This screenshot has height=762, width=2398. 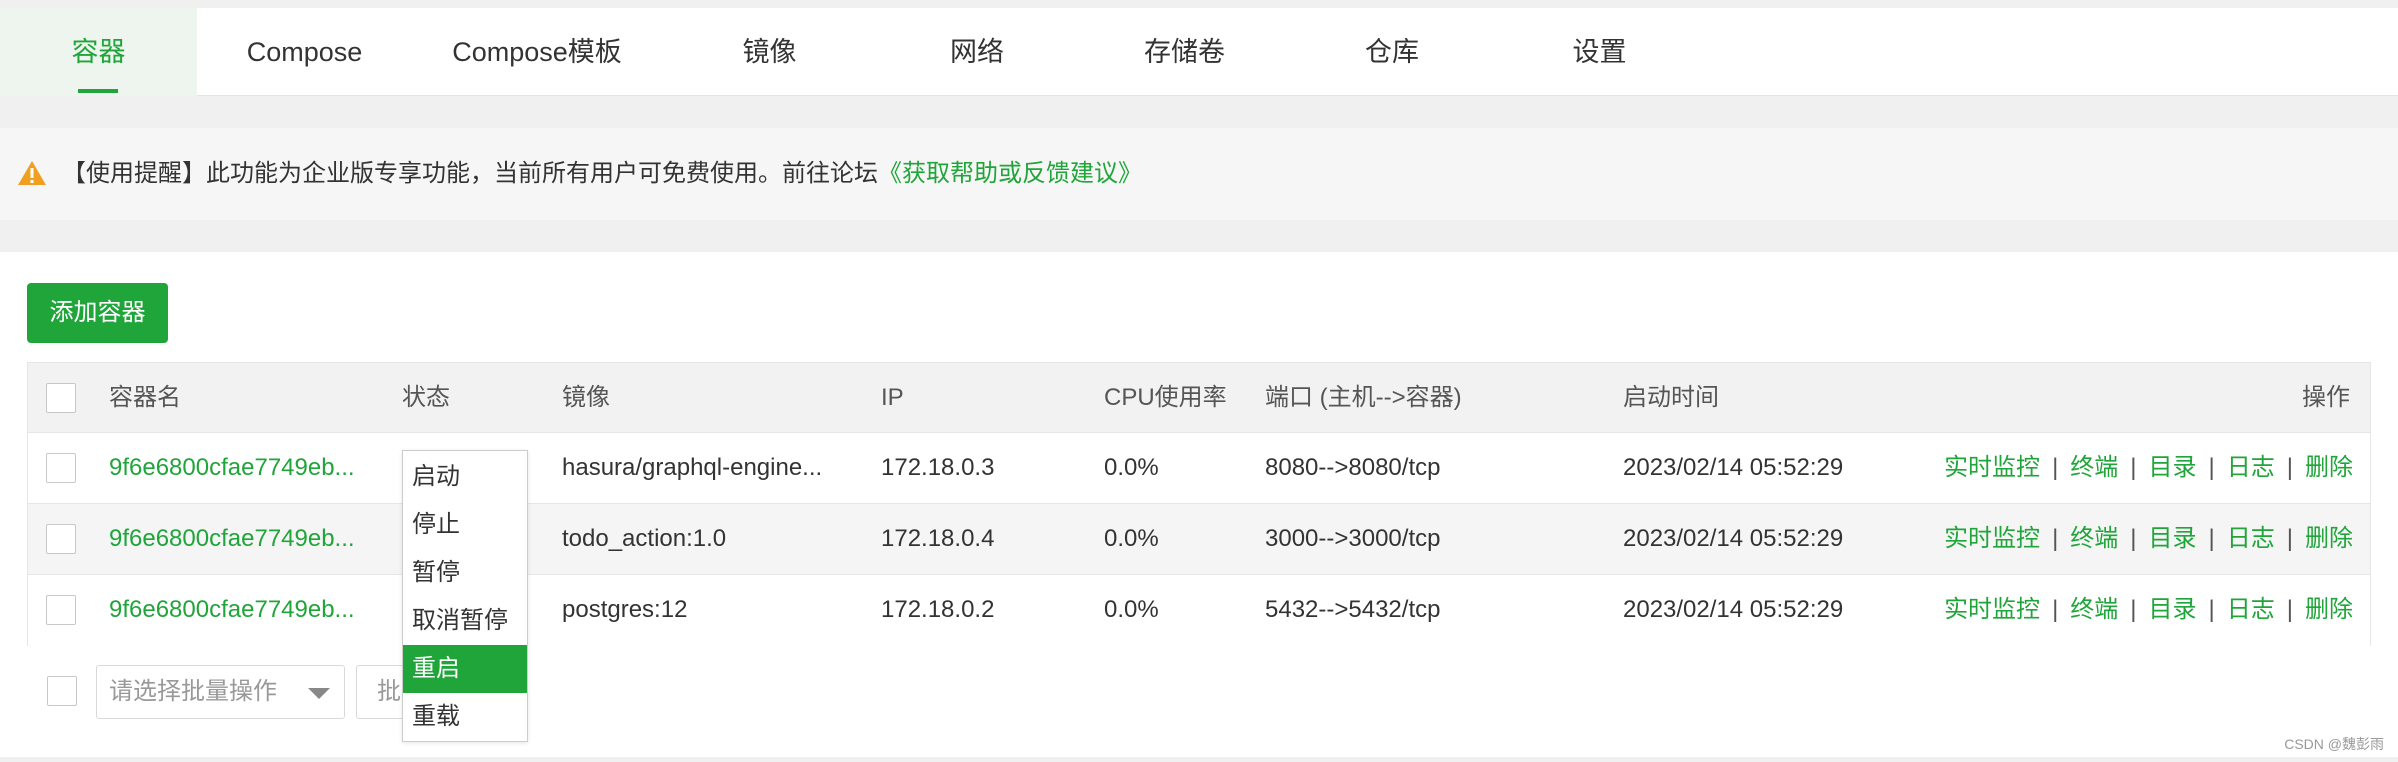 I want to click on top-tab-bar: 容器 Compose Compose模板 镜像 网络 存储卷 仓库 设置, so click(x=1199, y=52).